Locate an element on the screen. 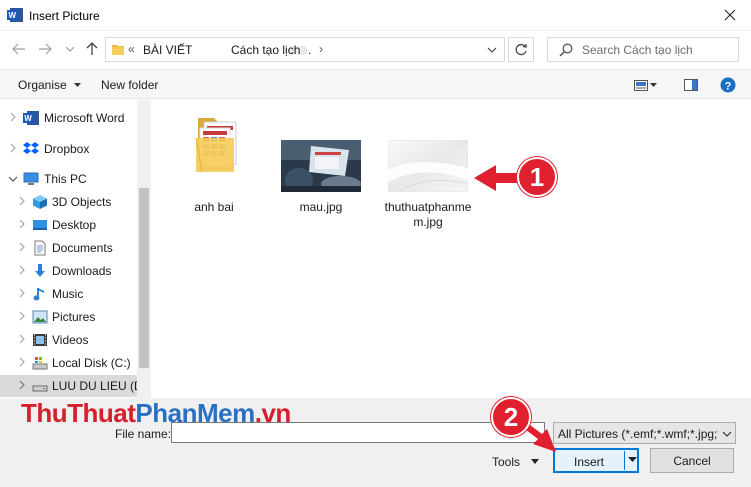 Image resolution: width=751 pixels, height=487 pixels. nav-label: 3D Objects is located at coordinates (82, 202).